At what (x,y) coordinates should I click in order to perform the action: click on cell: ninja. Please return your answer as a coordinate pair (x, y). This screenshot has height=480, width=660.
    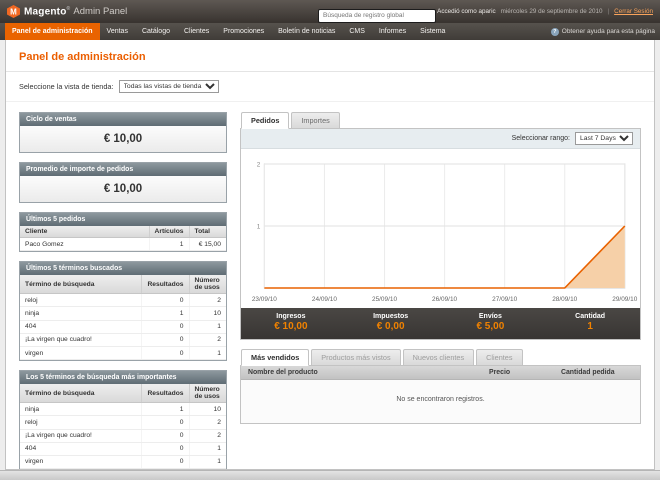
    Looking at the image, I should click on (81, 313).